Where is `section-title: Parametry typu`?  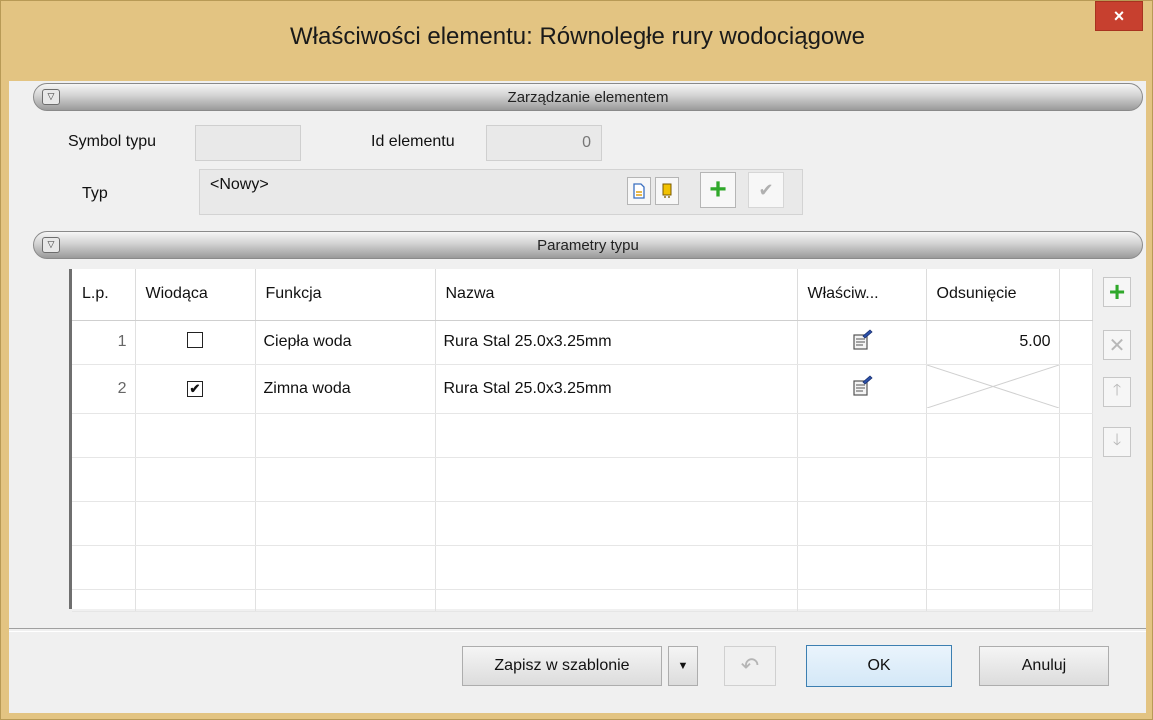 section-title: Parametry typu is located at coordinates (588, 245).